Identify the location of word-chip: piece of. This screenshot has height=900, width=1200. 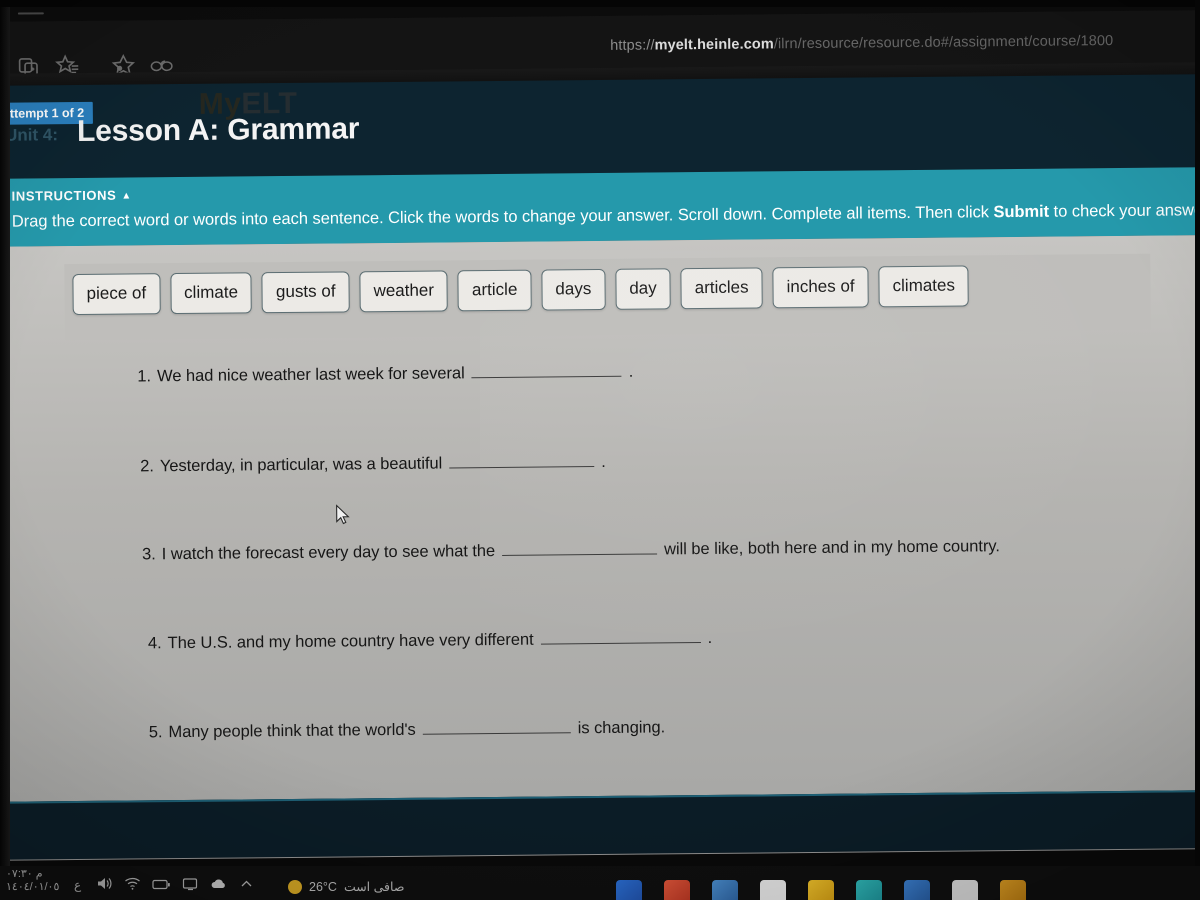
(116, 294).